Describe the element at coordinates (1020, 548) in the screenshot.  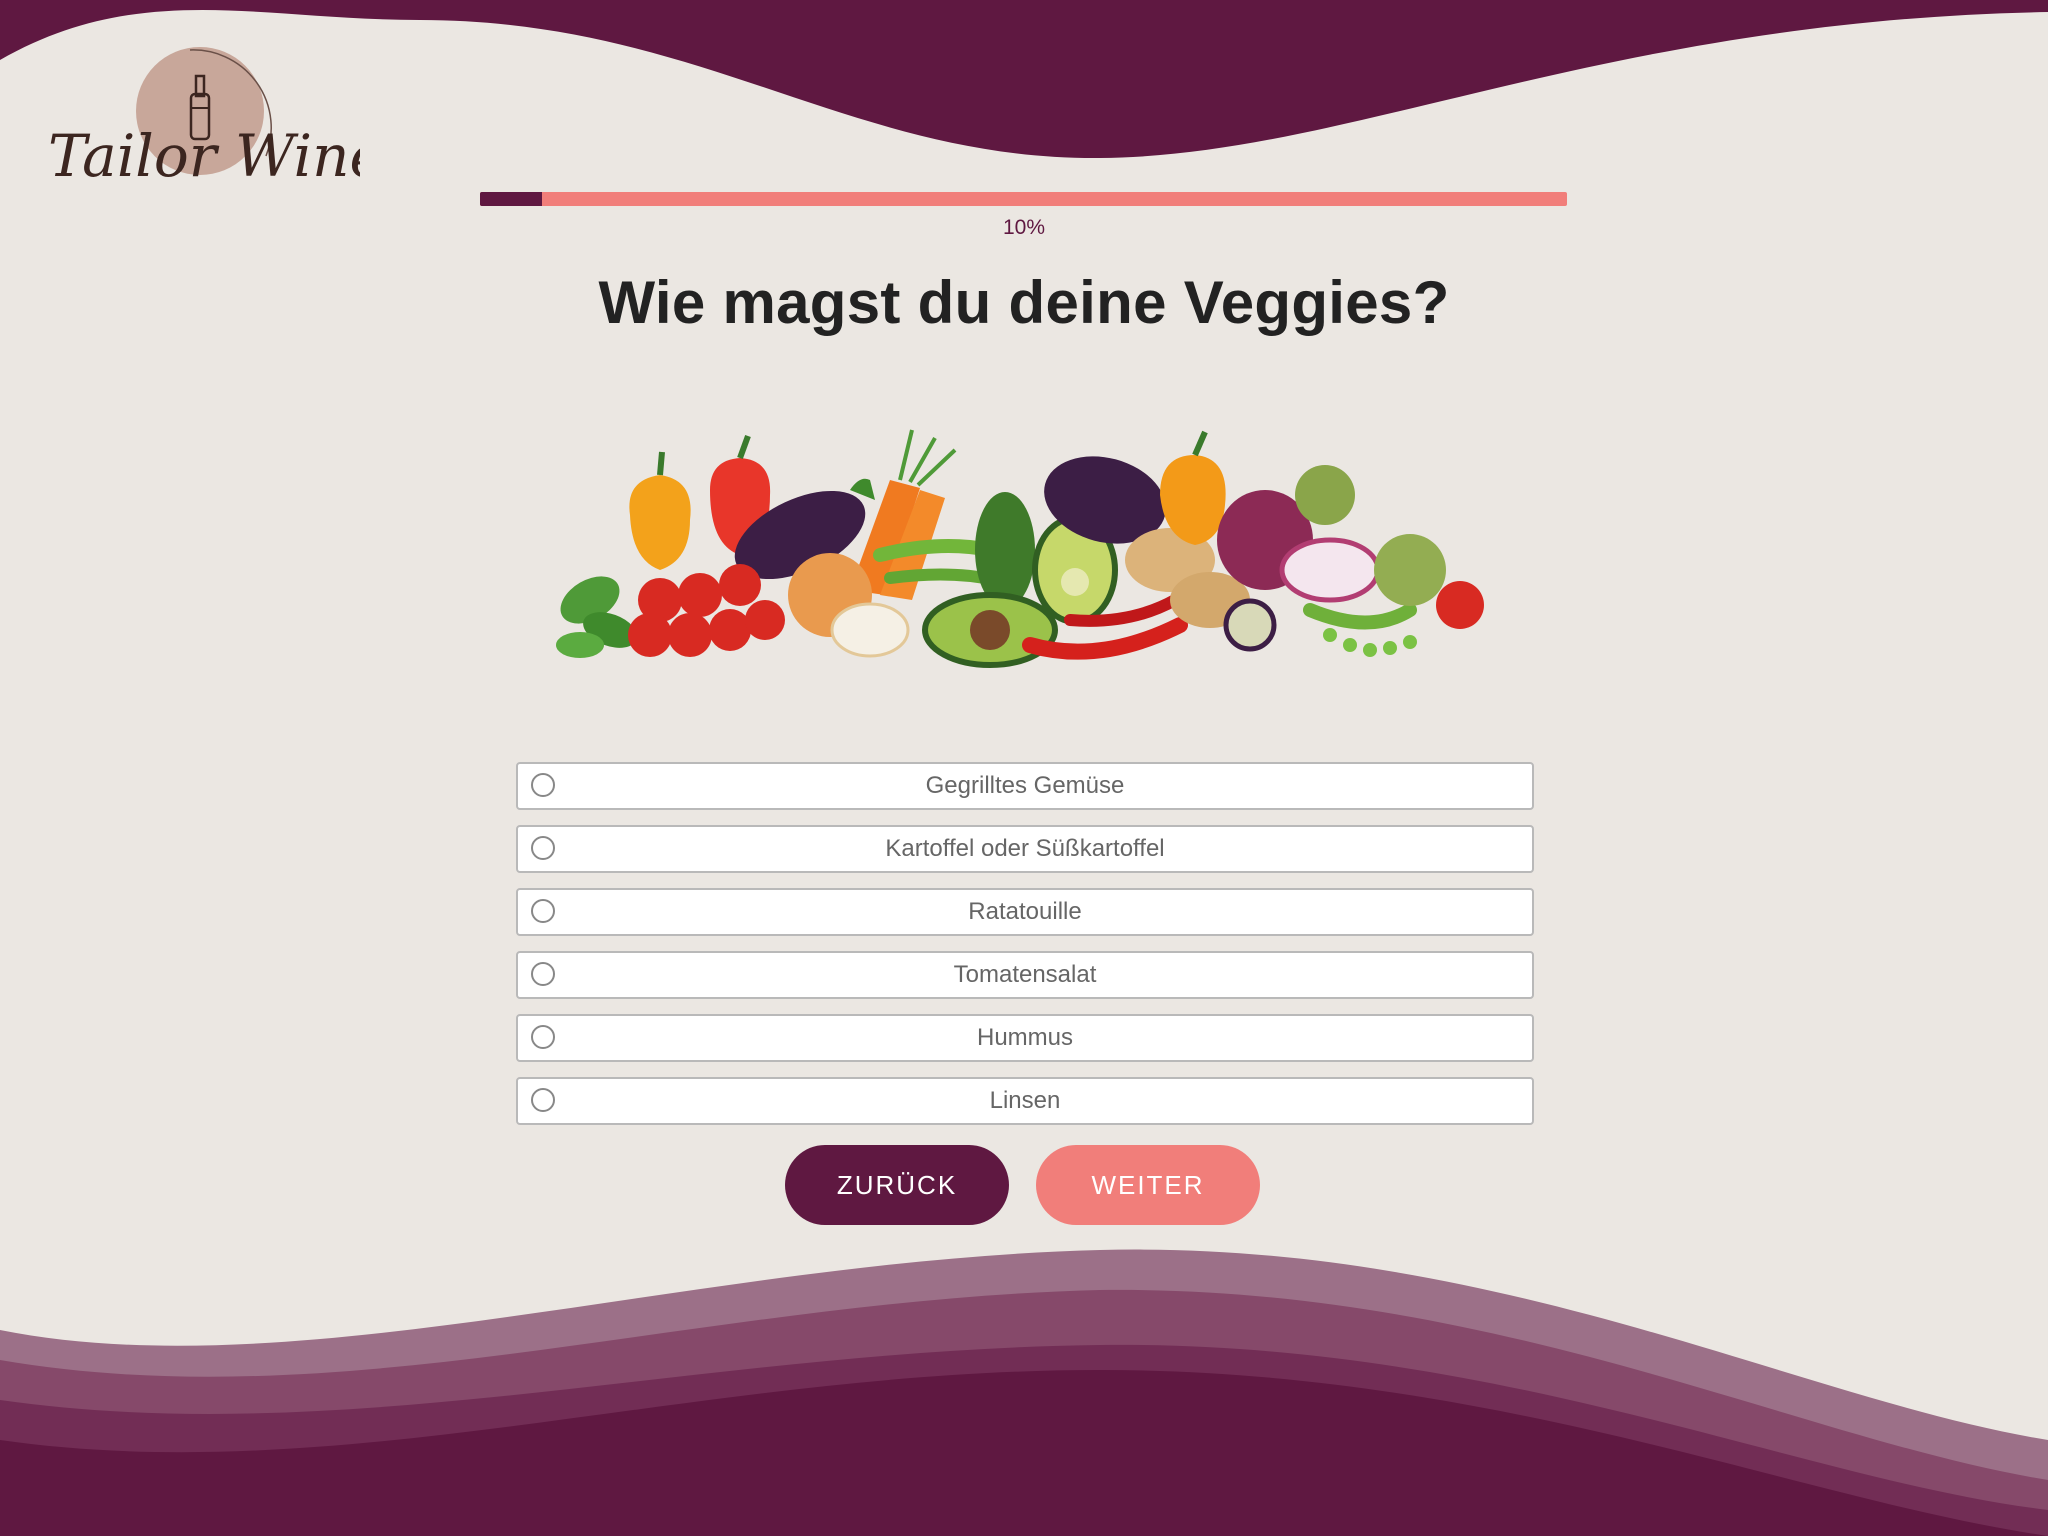
I see `vegetables-illustration` at that location.